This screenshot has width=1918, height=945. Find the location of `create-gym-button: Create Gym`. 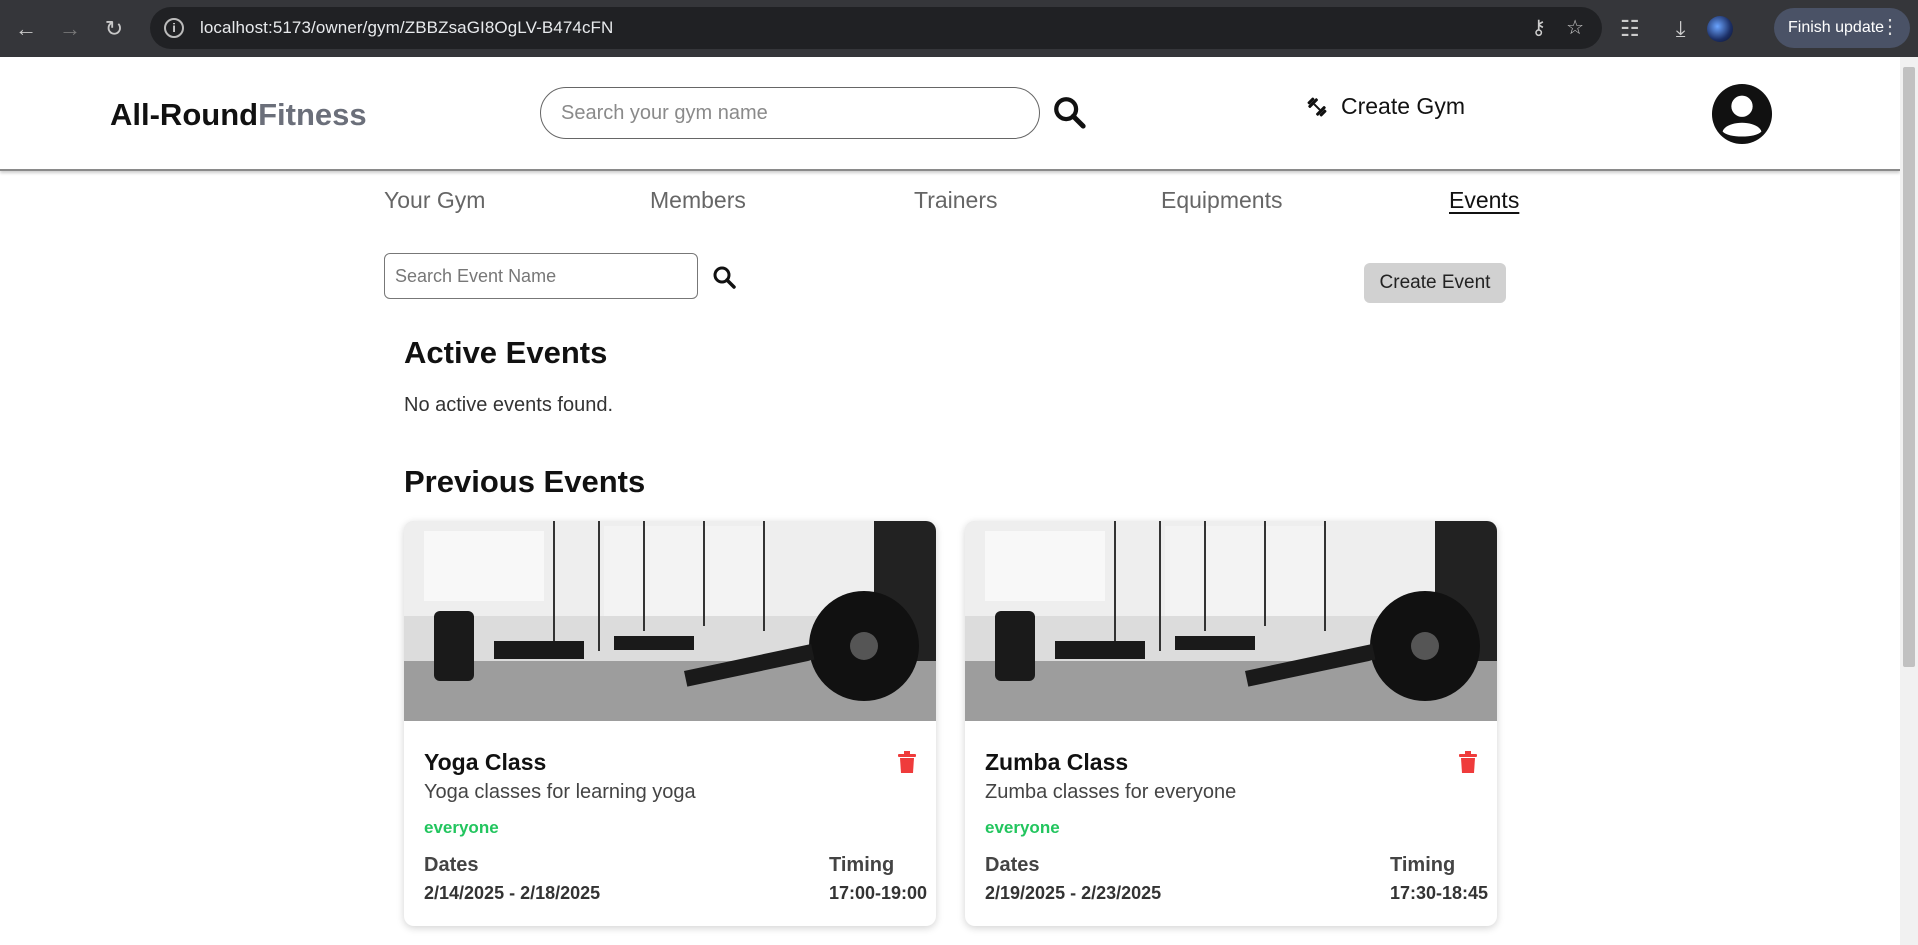

create-gym-button: Create Gym is located at coordinates (1385, 106).